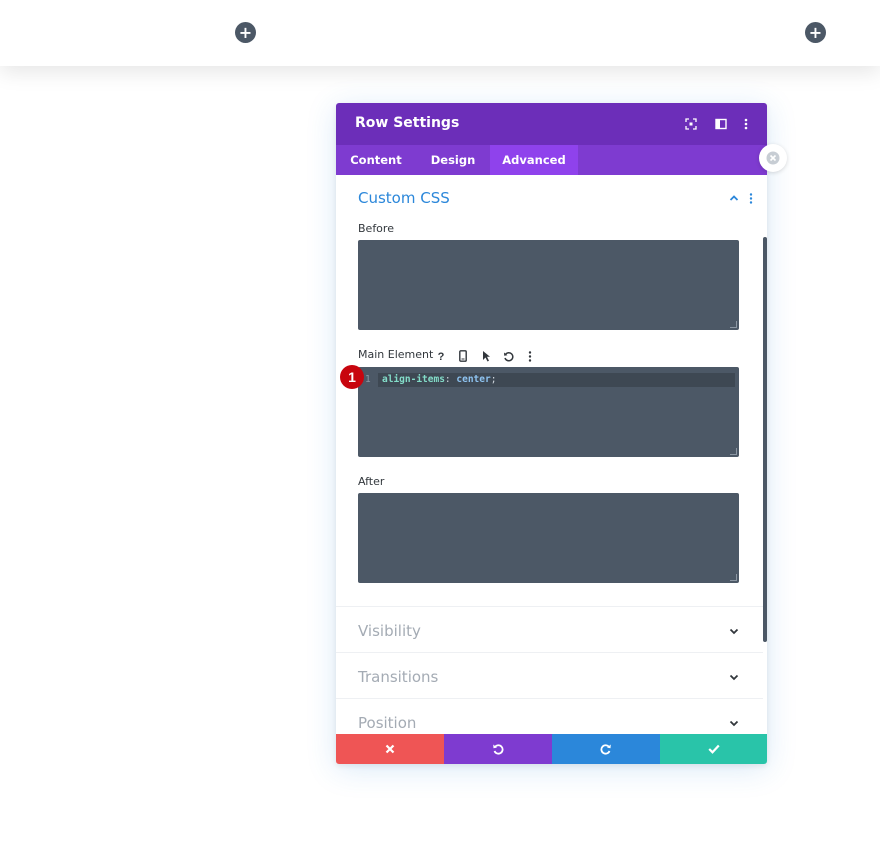  I want to click on undo-icon, so click(498, 749).